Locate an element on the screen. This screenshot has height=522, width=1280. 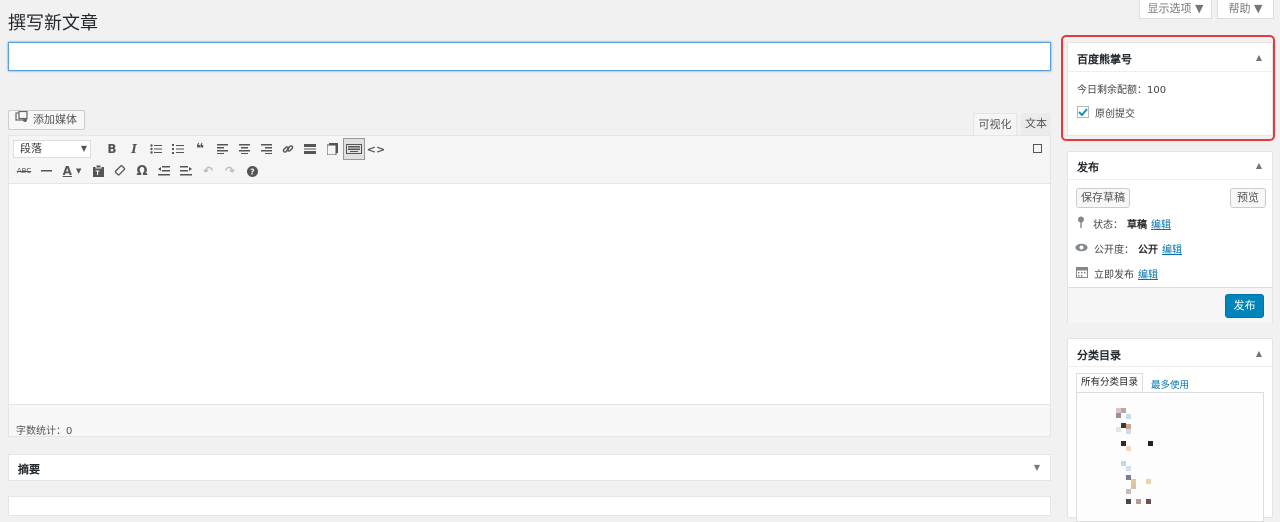
status-row: 状态： 草稿 编辑 is located at coordinates (1123, 223).